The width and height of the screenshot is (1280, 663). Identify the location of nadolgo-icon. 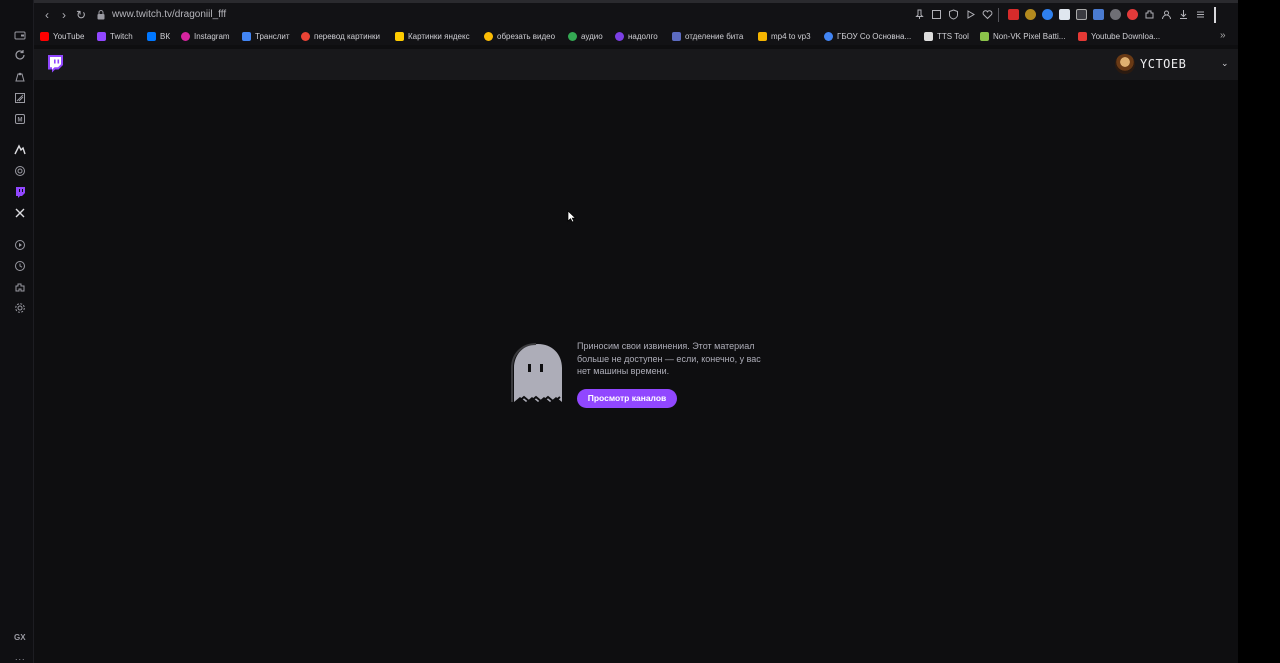
(619, 36).